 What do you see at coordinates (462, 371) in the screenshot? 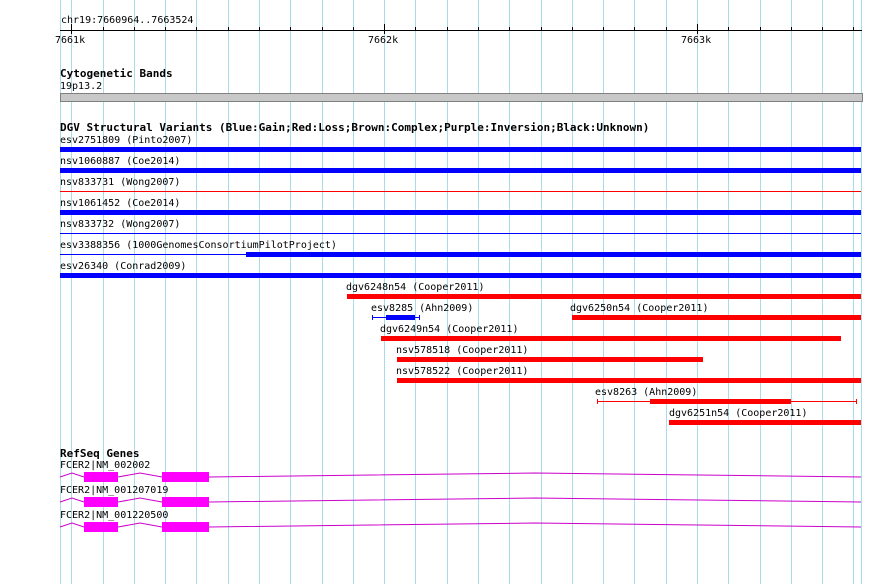
I see `dgv-feature-label: nsv578522 (Cooper2011)` at bounding box center [462, 371].